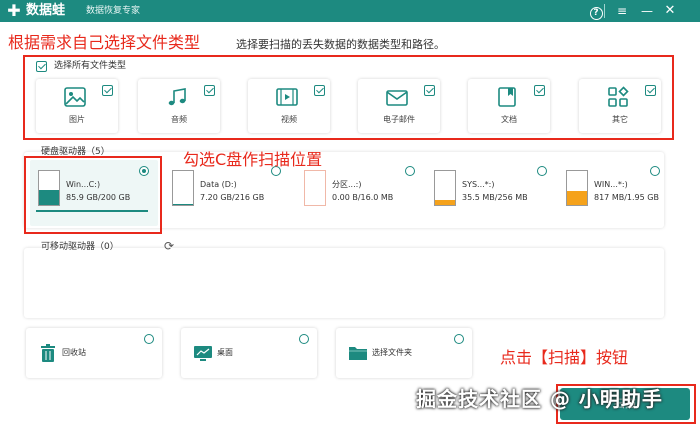  Describe the element at coordinates (93, 195) in the screenshot. I see `annotation-box-drive` at that location.